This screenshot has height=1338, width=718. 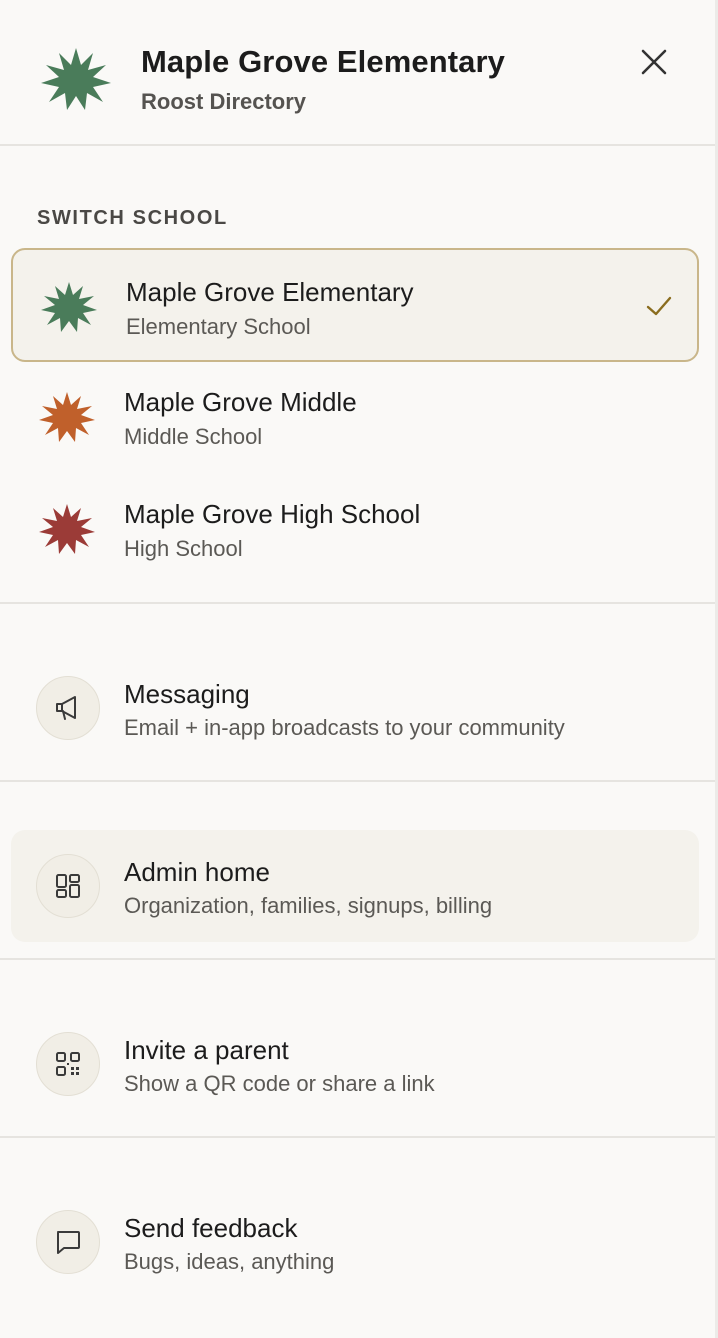 What do you see at coordinates (187, 694) in the screenshot?
I see `menu-item-title: Messaging` at bounding box center [187, 694].